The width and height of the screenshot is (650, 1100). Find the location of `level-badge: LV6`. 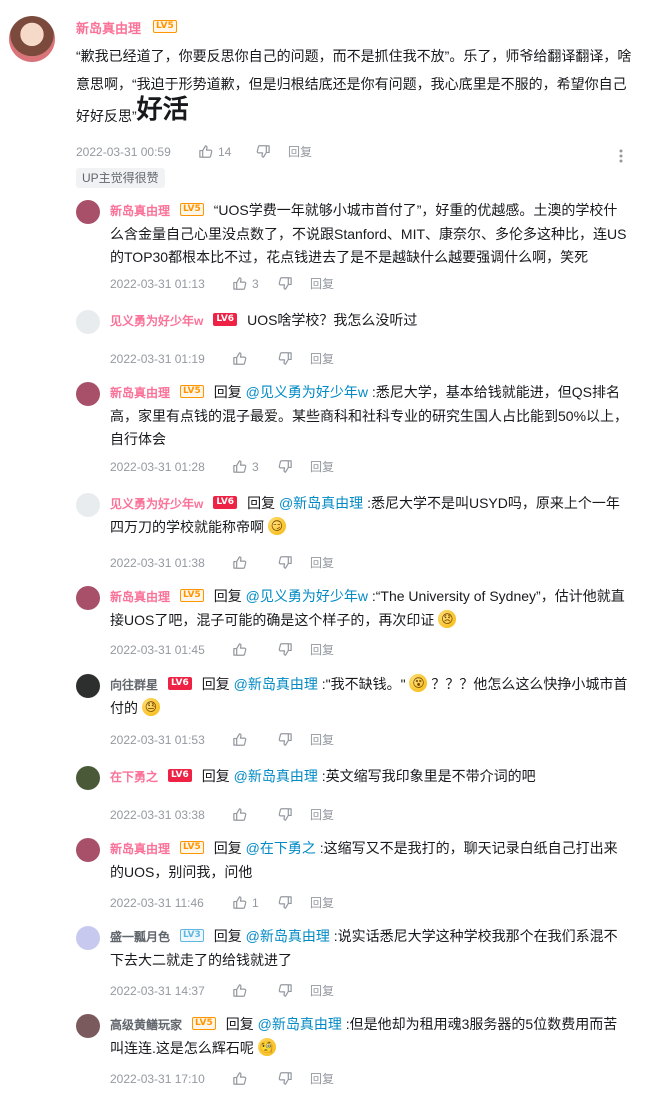

level-badge: LV6 is located at coordinates (180, 683).